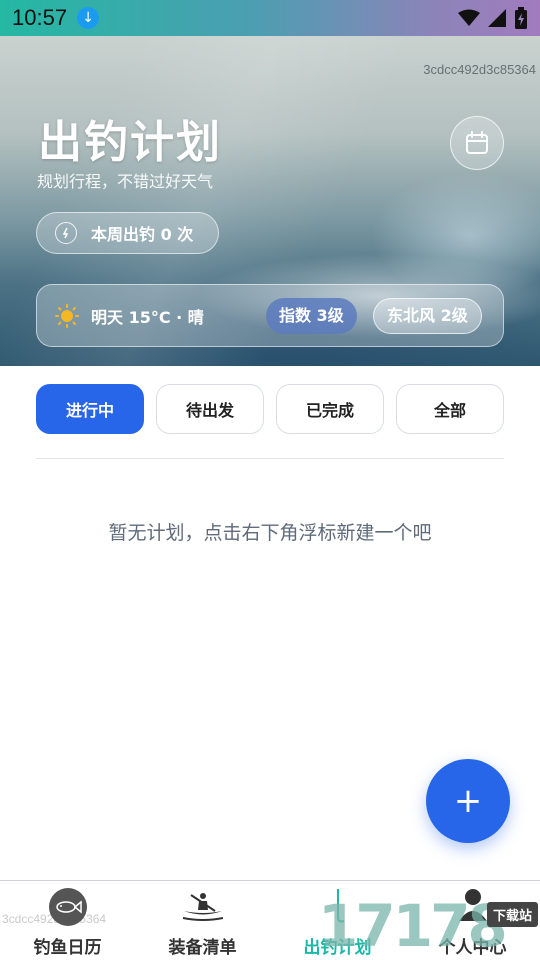  I want to click on weekly-count-label: 本周出钓 0 次, so click(142, 234).